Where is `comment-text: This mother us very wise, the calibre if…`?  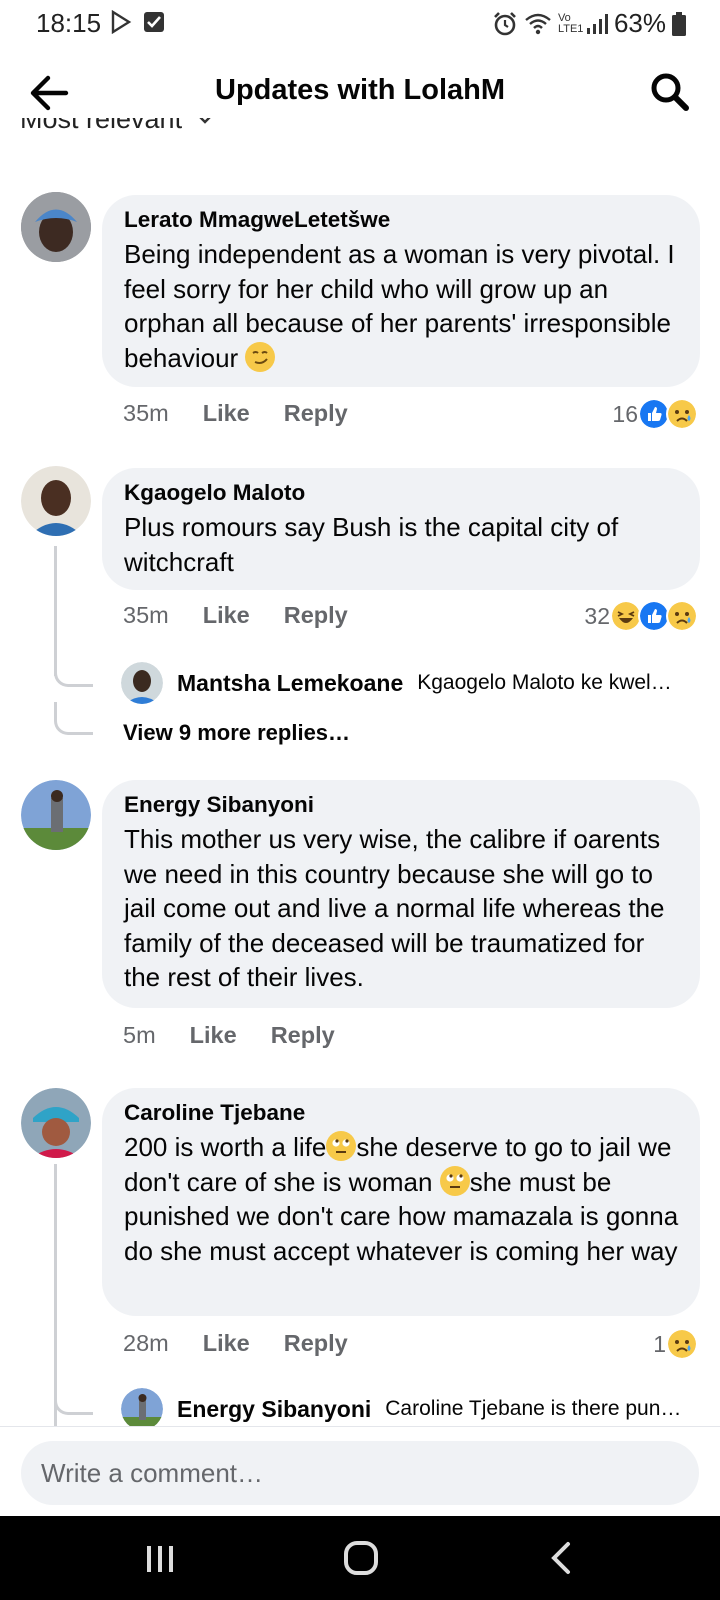
comment-text: This mother us very wise, the calibre if… is located at coordinates (394, 908).